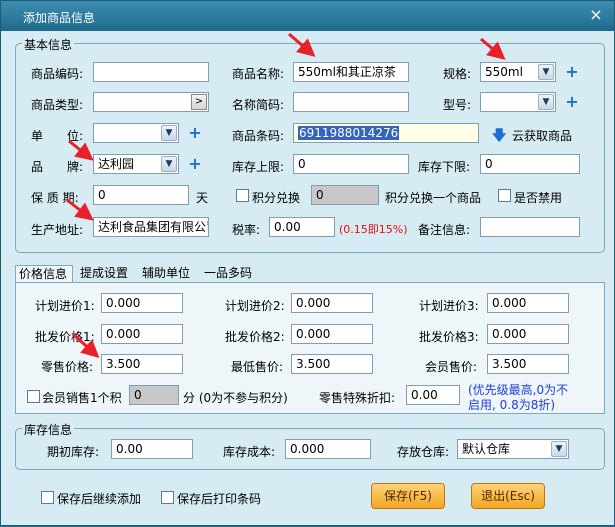 This screenshot has height=527, width=615. What do you see at coordinates (357, 398) in the screenshot?
I see `discount-label: 零售特殊折扣:` at bounding box center [357, 398].